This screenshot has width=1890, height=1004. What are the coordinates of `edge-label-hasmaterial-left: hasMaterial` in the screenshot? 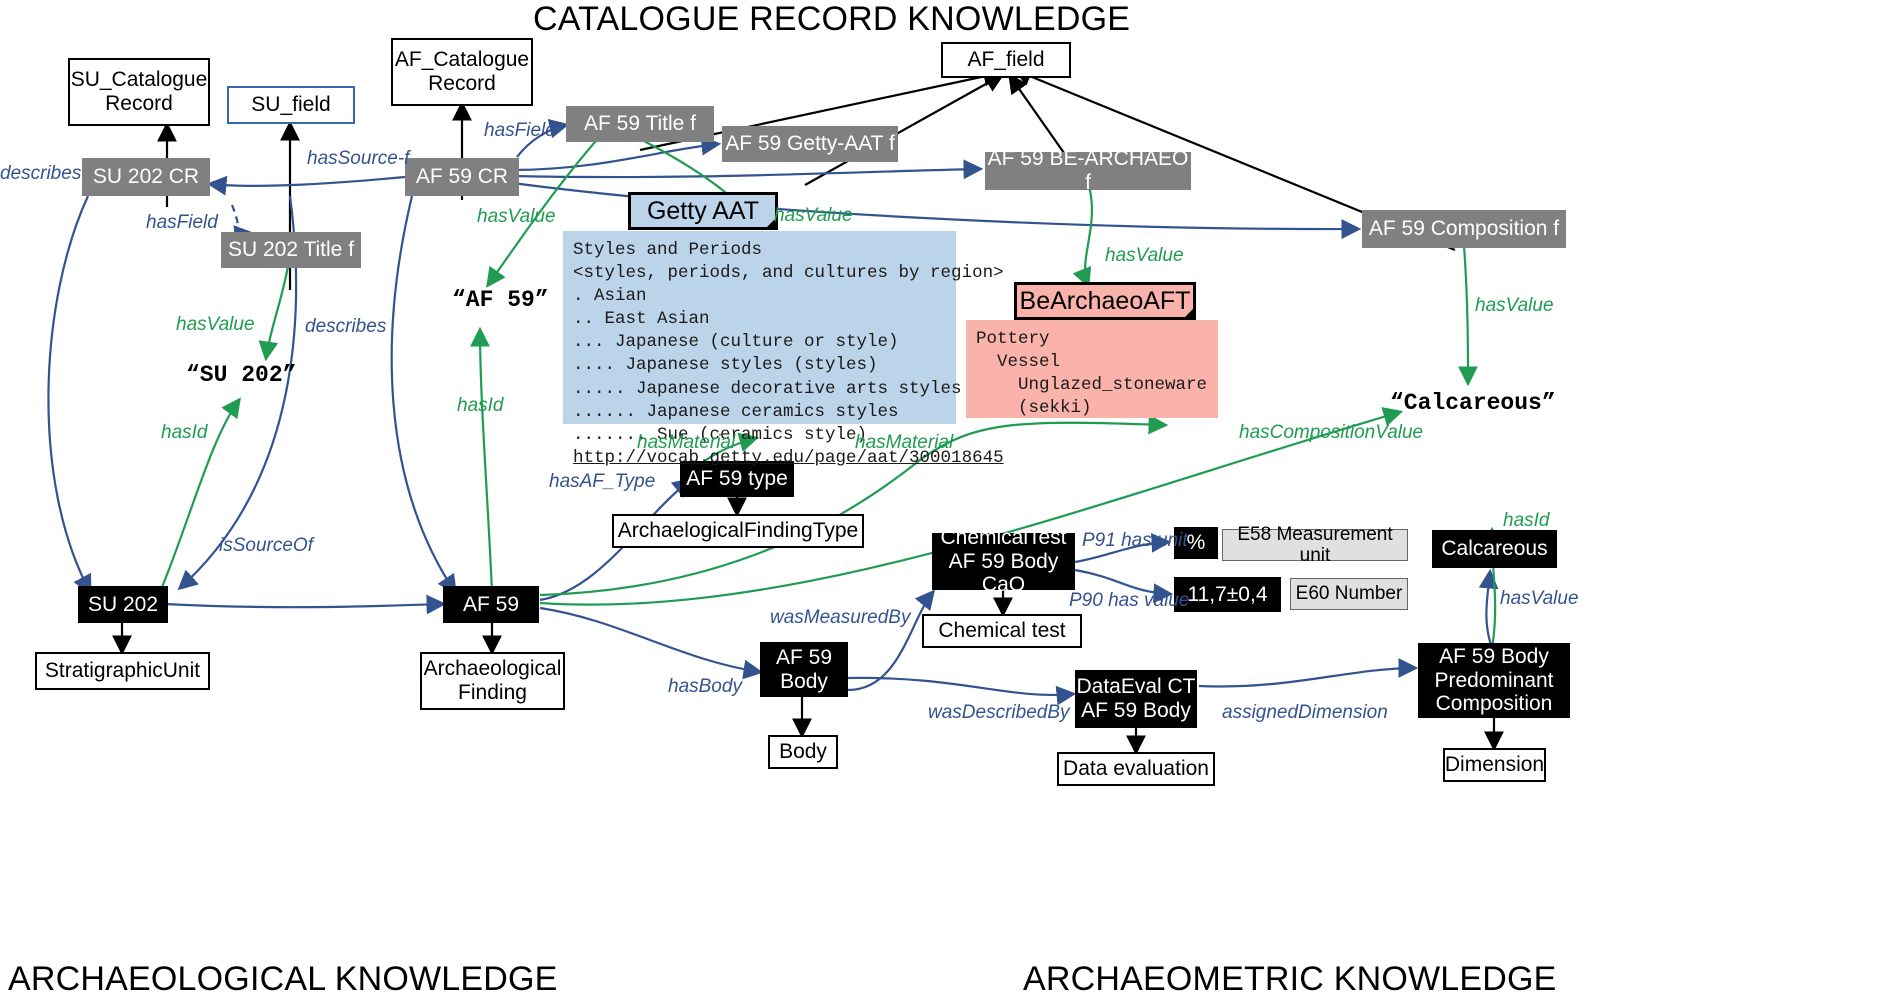 It's located at (686, 442).